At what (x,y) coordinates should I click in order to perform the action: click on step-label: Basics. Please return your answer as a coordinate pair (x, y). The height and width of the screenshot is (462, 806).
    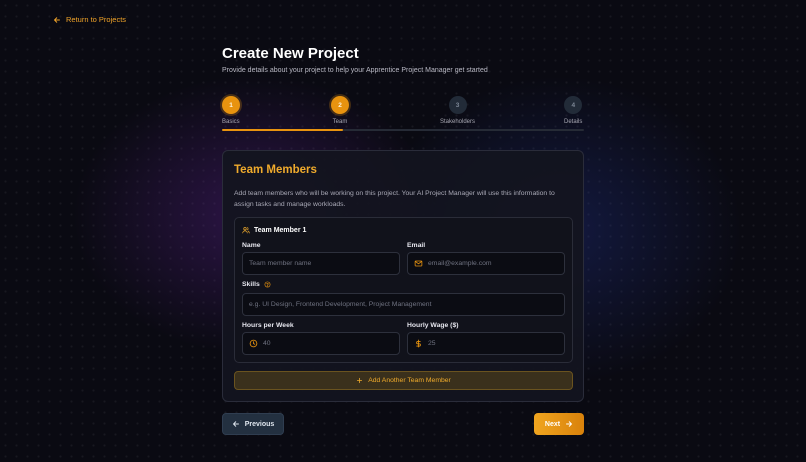
    Looking at the image, I should click on (231, 122).